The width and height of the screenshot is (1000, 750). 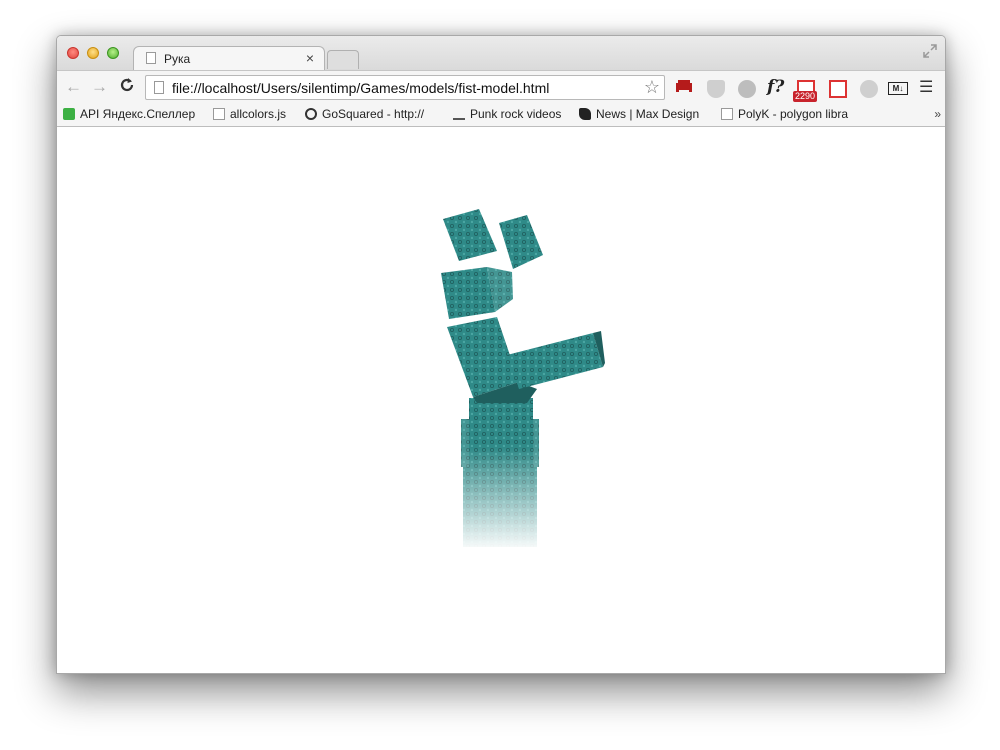 What do you see at coordinates (73, 53) in the screenshot?
I see `close-window-button` at bounding box center [73, 53].